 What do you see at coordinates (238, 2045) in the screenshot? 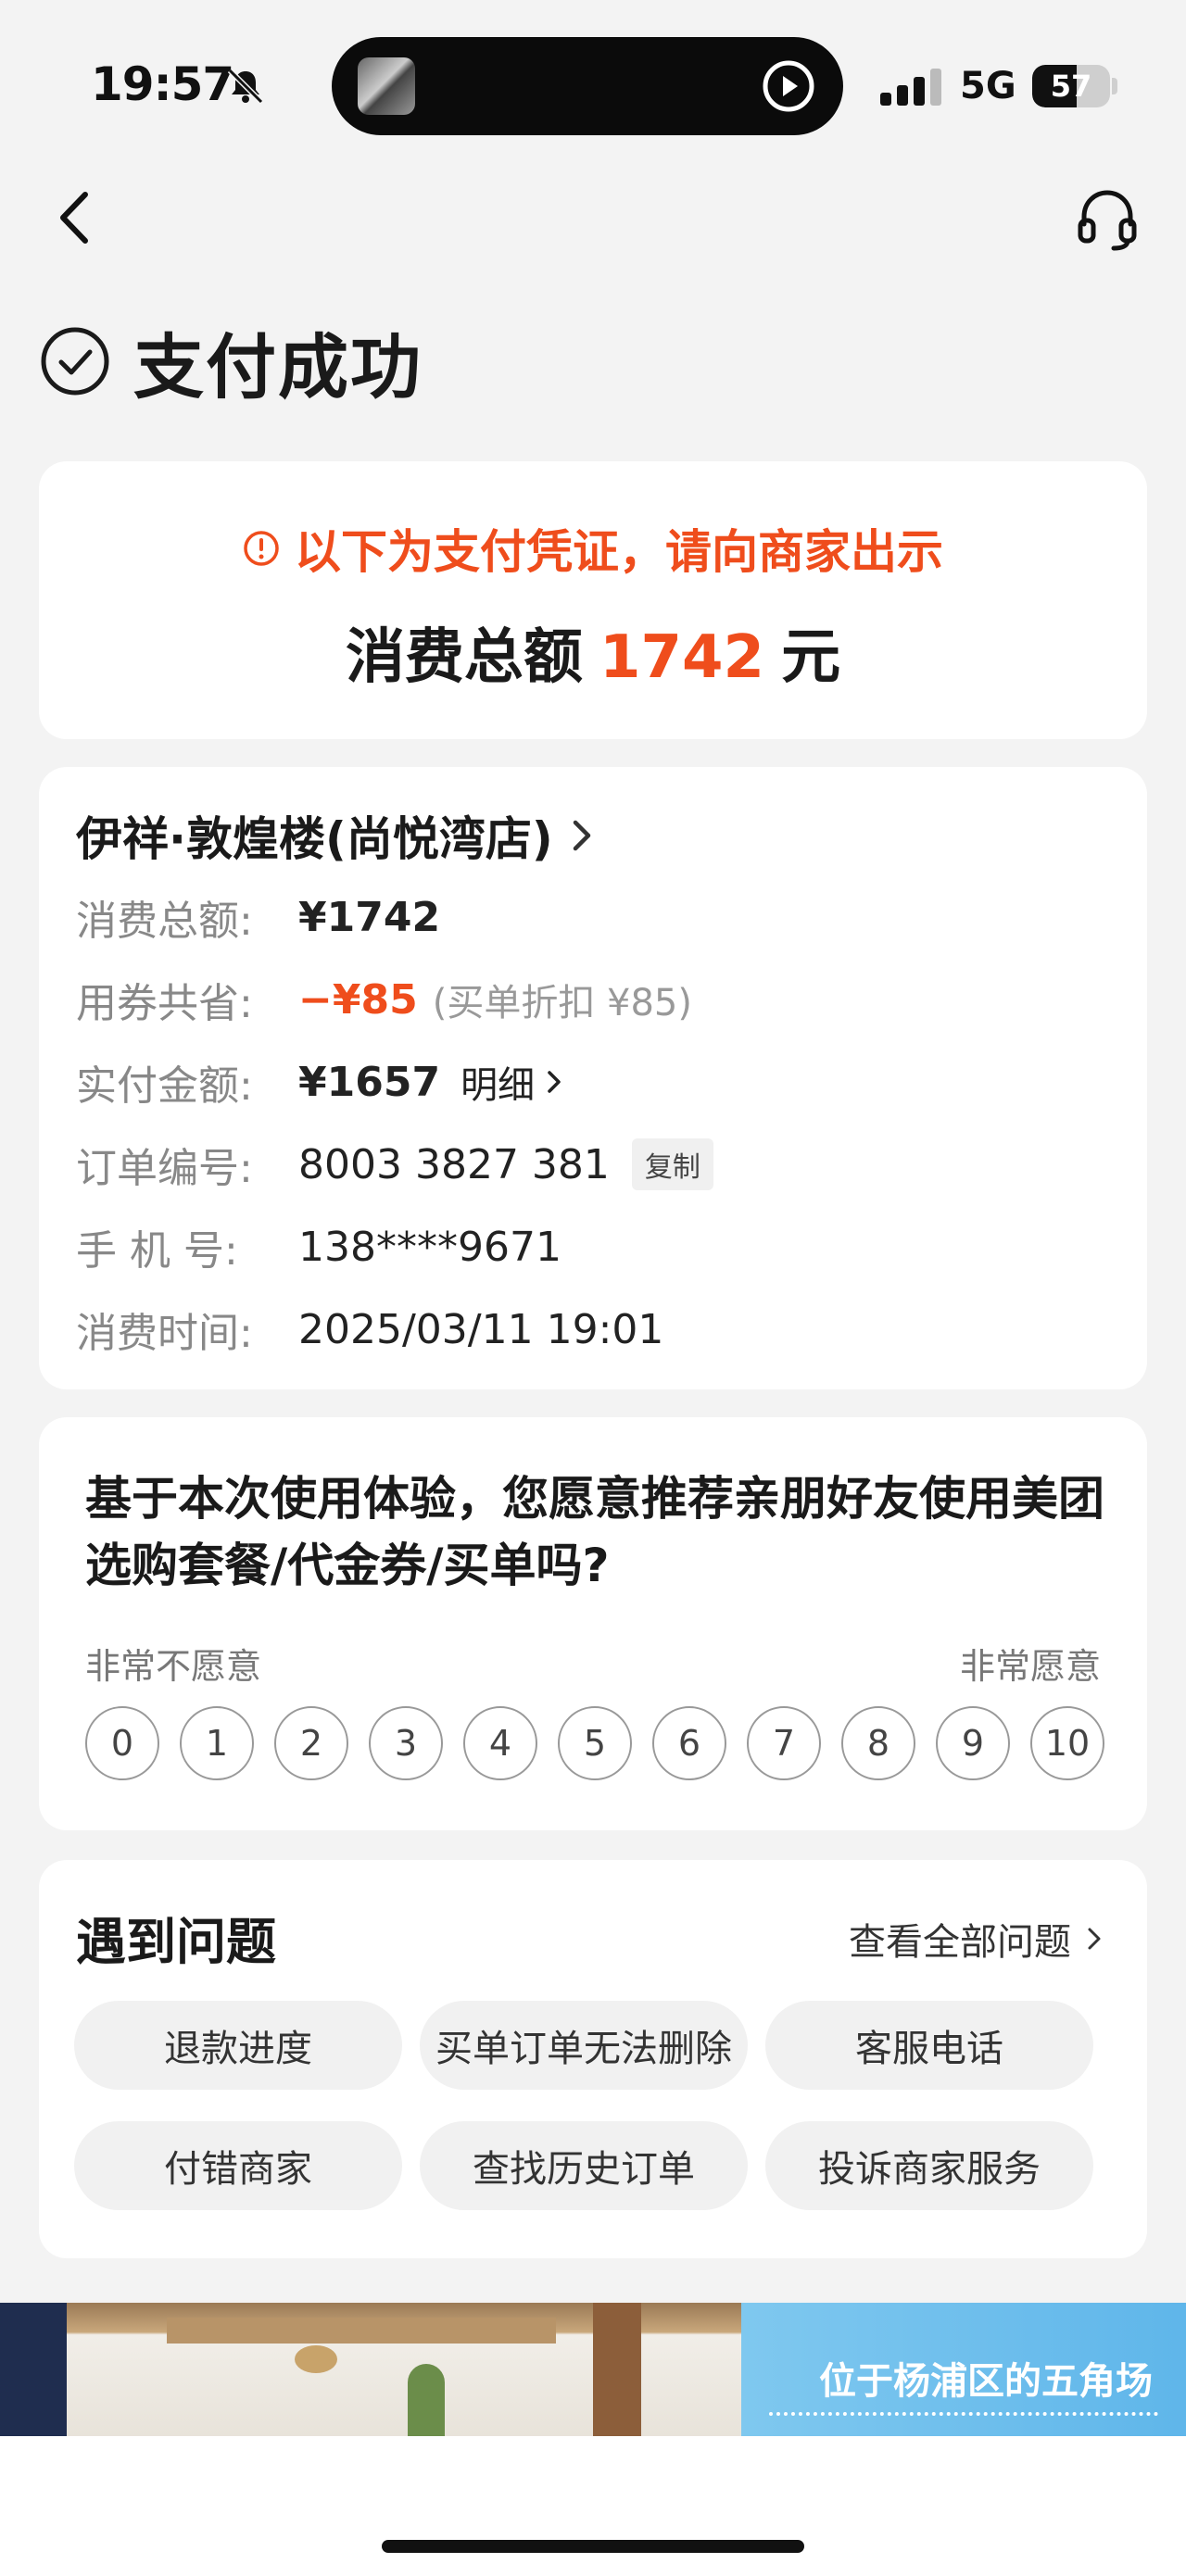
I see `help-topic-chip: 退款进度` at bounding box center [238, 2045].